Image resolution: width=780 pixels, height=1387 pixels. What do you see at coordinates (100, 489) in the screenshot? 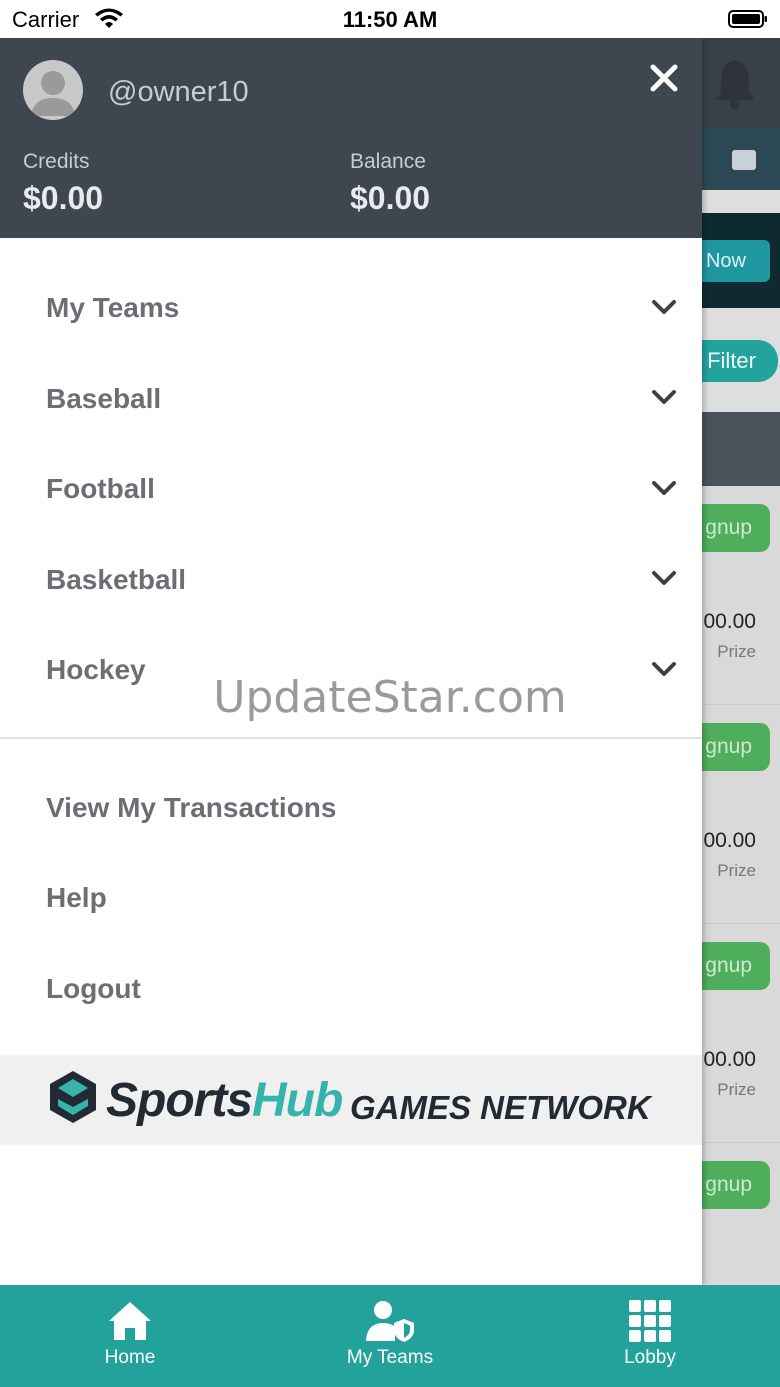
I see `menu-item-football: Football` at bounding box center [100, 489].